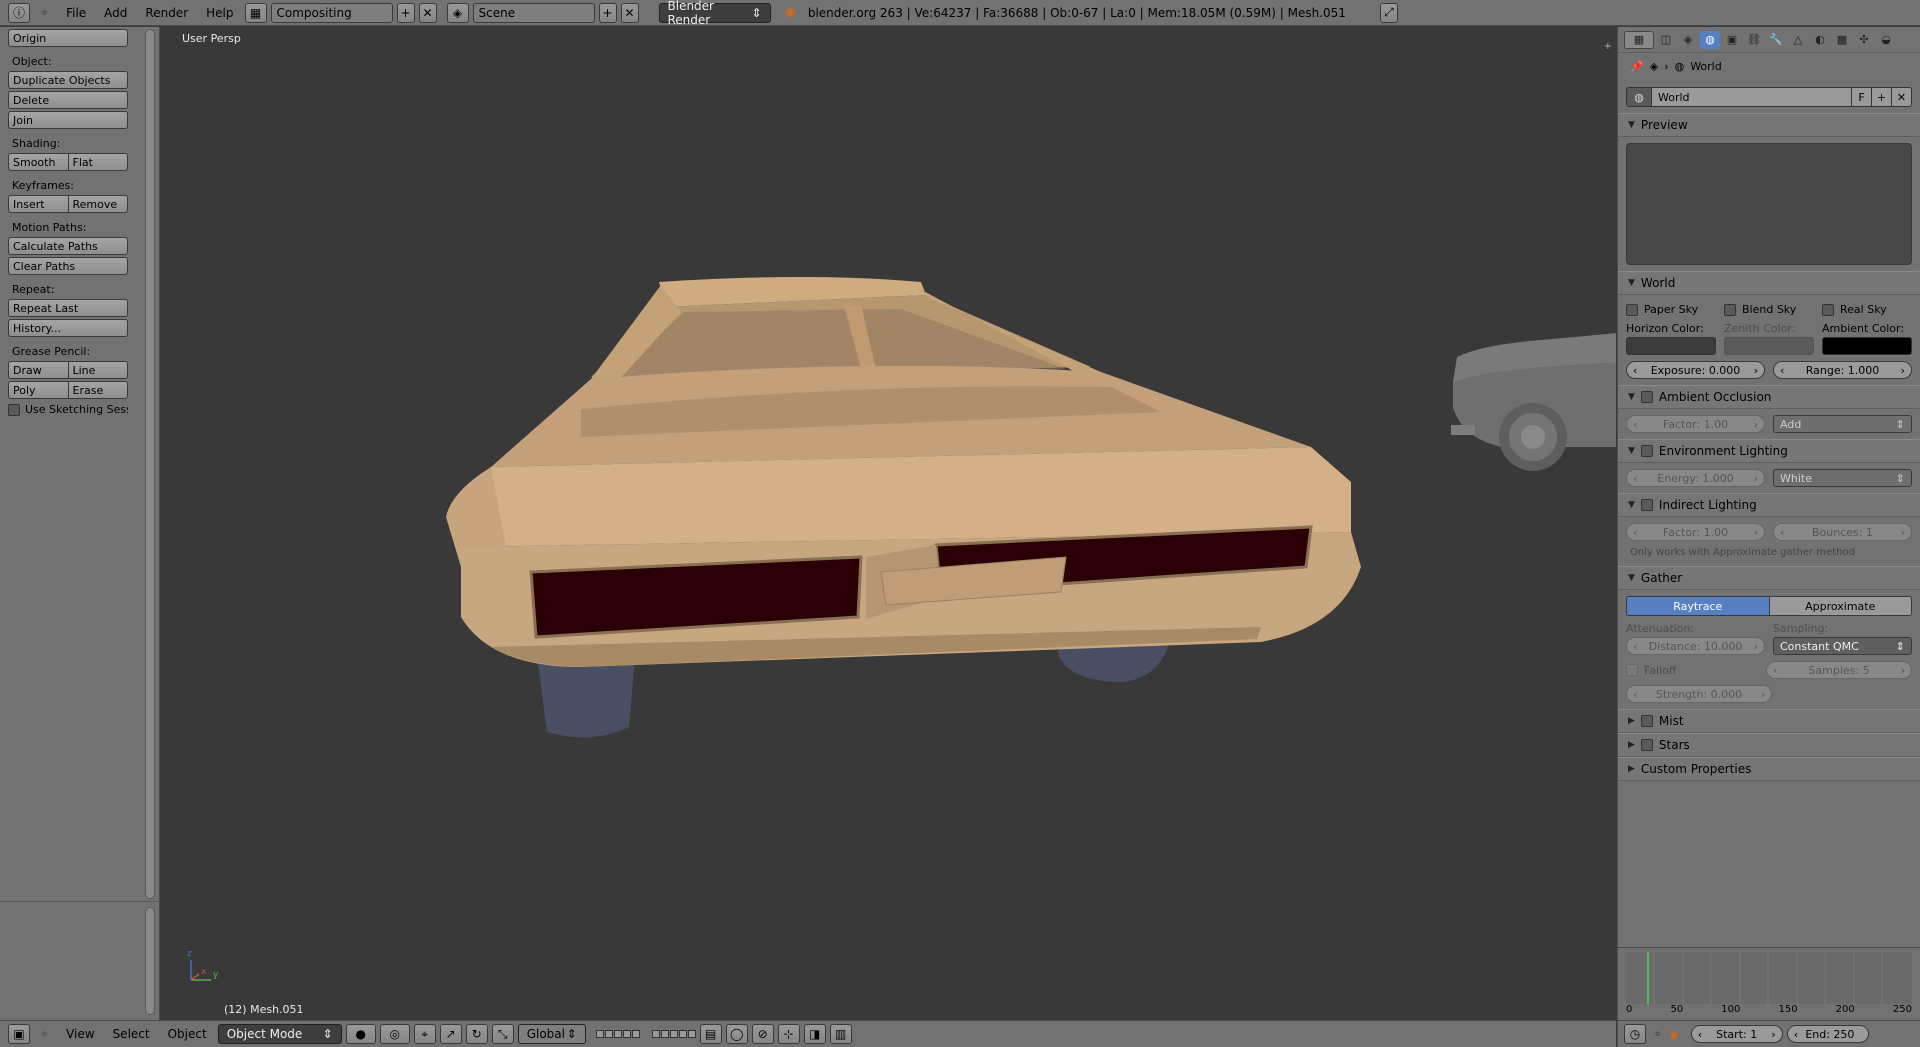 This screenshot has width=1920, height=1047. I want to click on scene-field: Scene, so click(533, 12).